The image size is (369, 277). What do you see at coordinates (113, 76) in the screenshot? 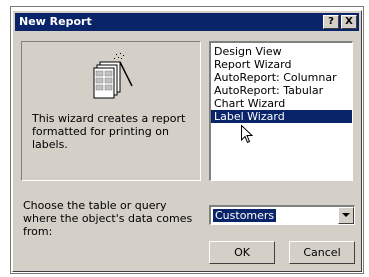
I see `label-wizard-illustration-icon` at bounding box center [113, 76].